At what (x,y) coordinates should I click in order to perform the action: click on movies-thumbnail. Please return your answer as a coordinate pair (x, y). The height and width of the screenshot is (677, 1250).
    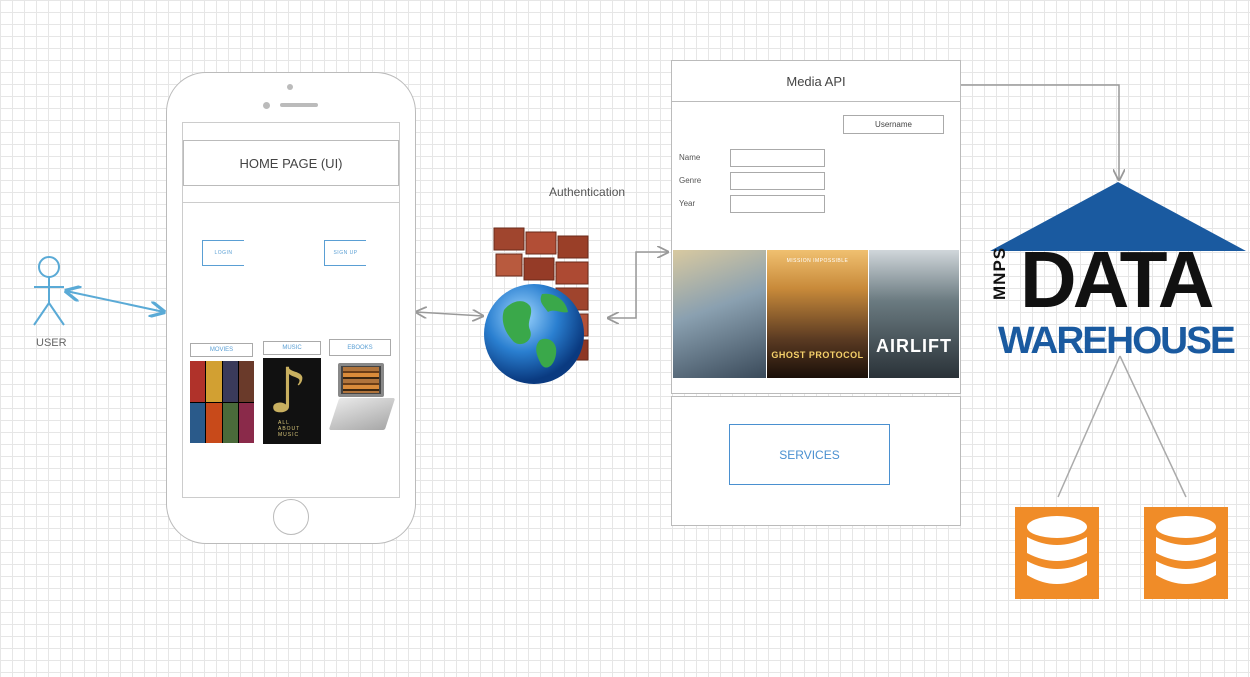
    Looking at the image, I should click on (222, 402).